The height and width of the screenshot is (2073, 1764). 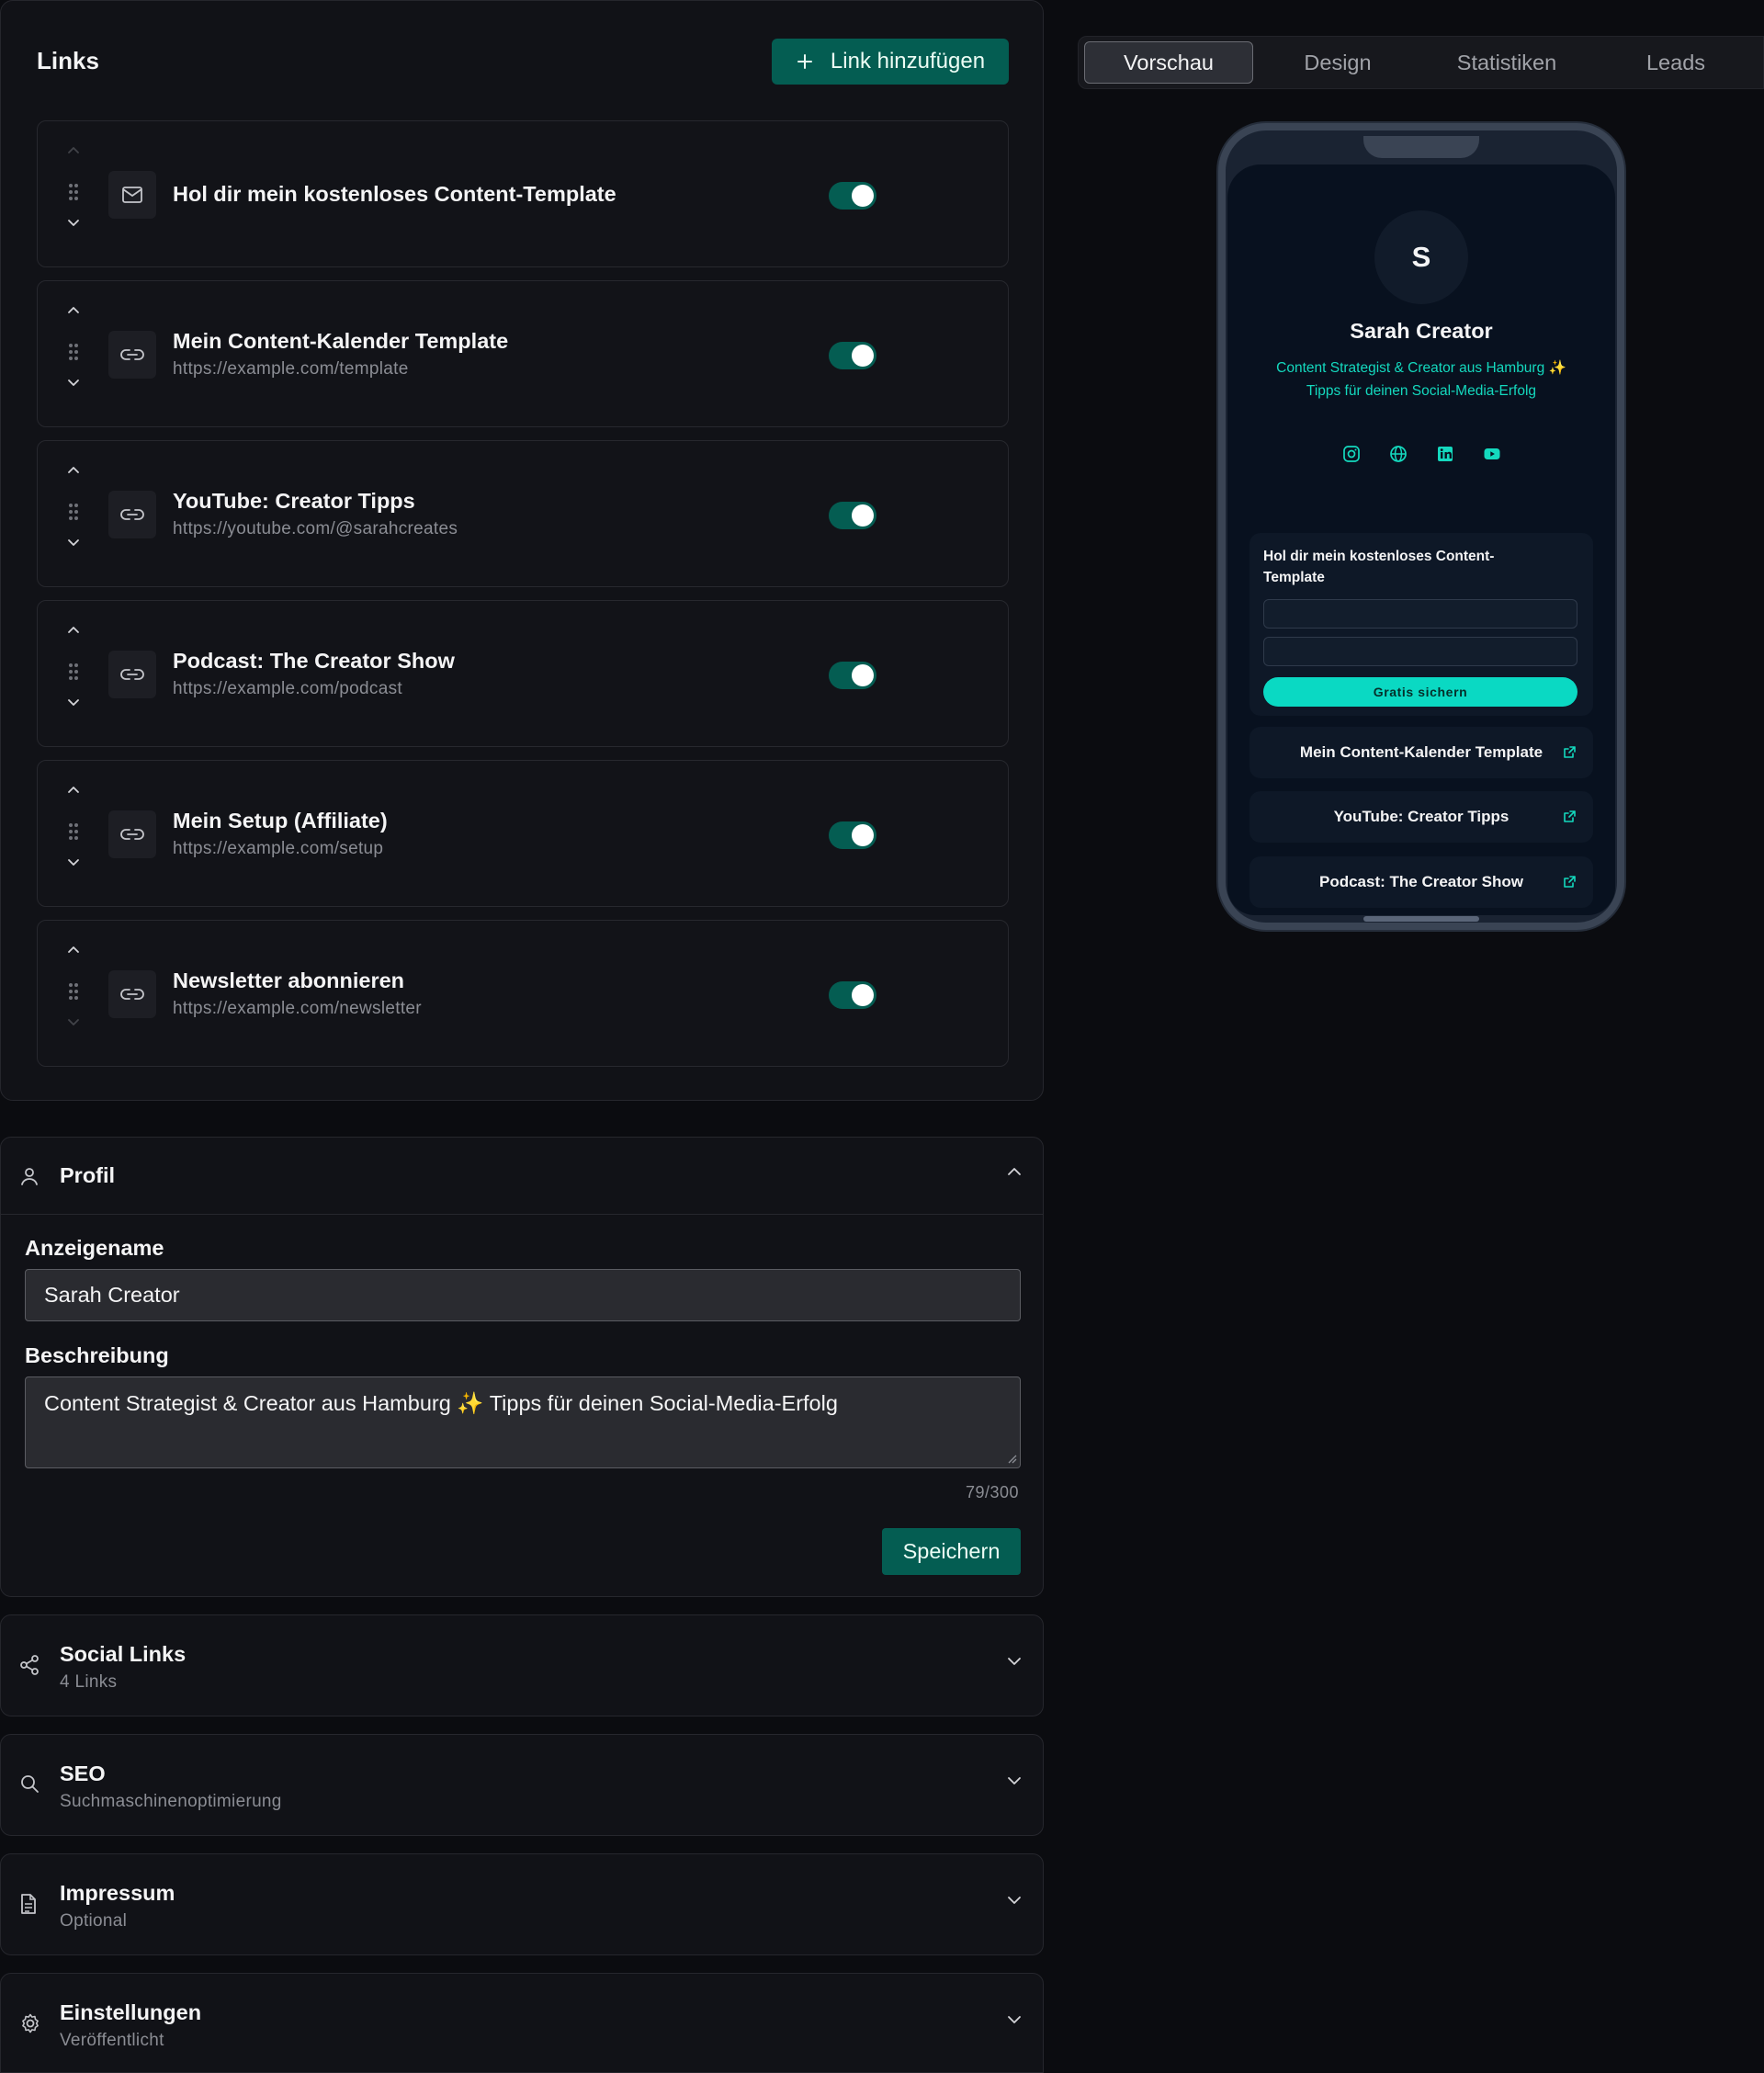 What do you see at coordinates (1420, 614) in the screenshot?
I see `lead-name-input` at bounding box center [1420, 614].